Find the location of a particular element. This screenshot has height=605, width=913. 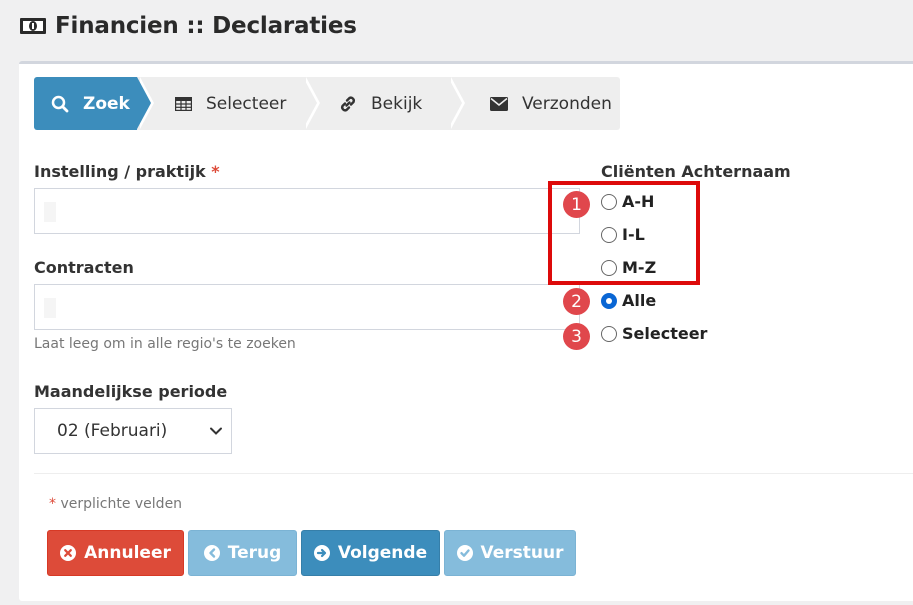

wizard-steps: Zoek Selecteer Bekijk Verzonden is located at coordinates (327, 103).